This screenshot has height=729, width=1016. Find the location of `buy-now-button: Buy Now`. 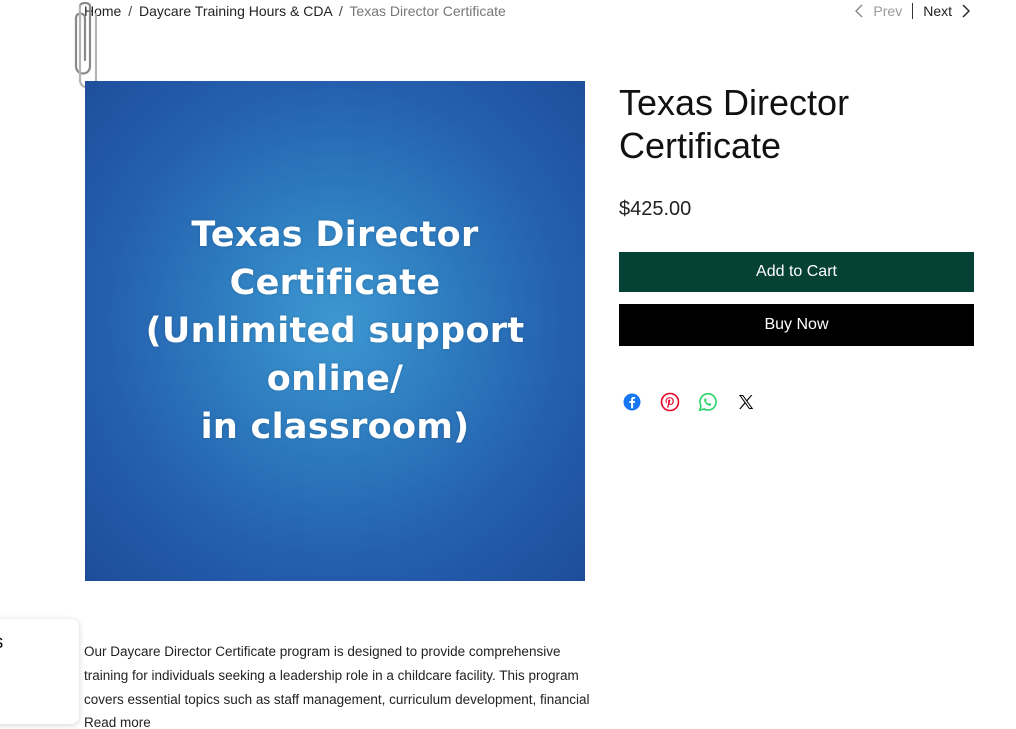

buy-now-button: Buy Now is located at coordinates (796, 325).